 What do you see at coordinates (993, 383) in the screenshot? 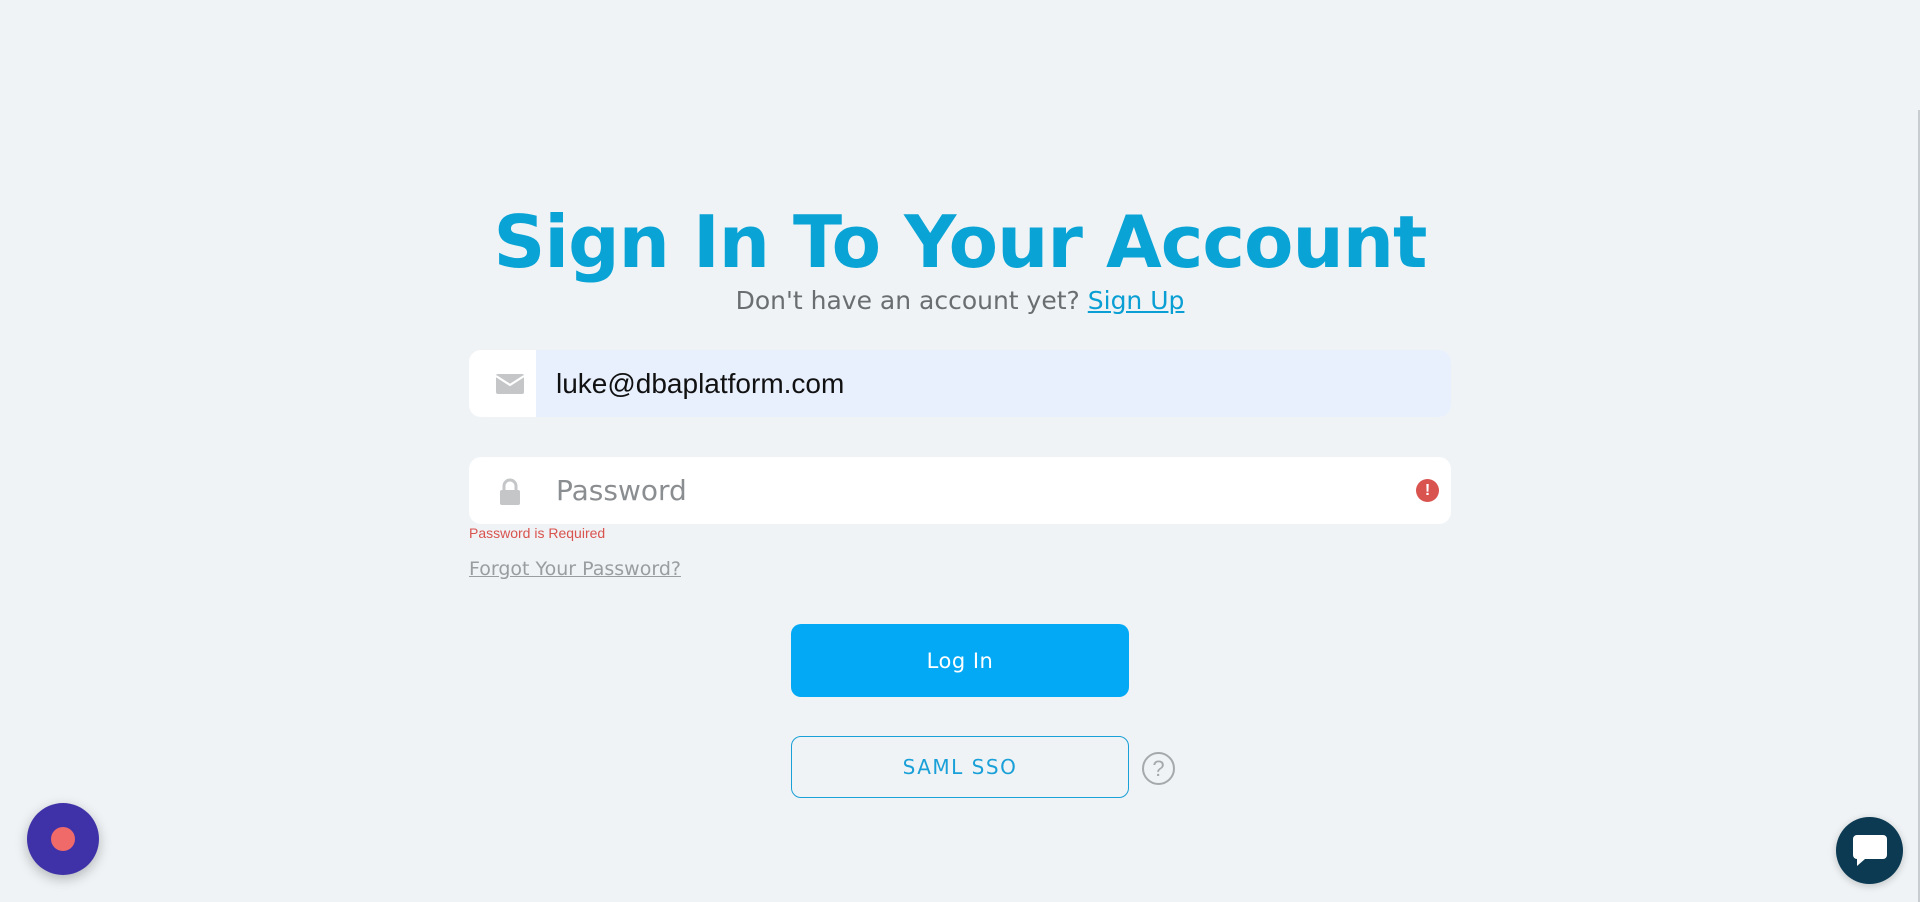
I see `email-input: luke@dbaplatform.com` at bounding box center [993, 383].